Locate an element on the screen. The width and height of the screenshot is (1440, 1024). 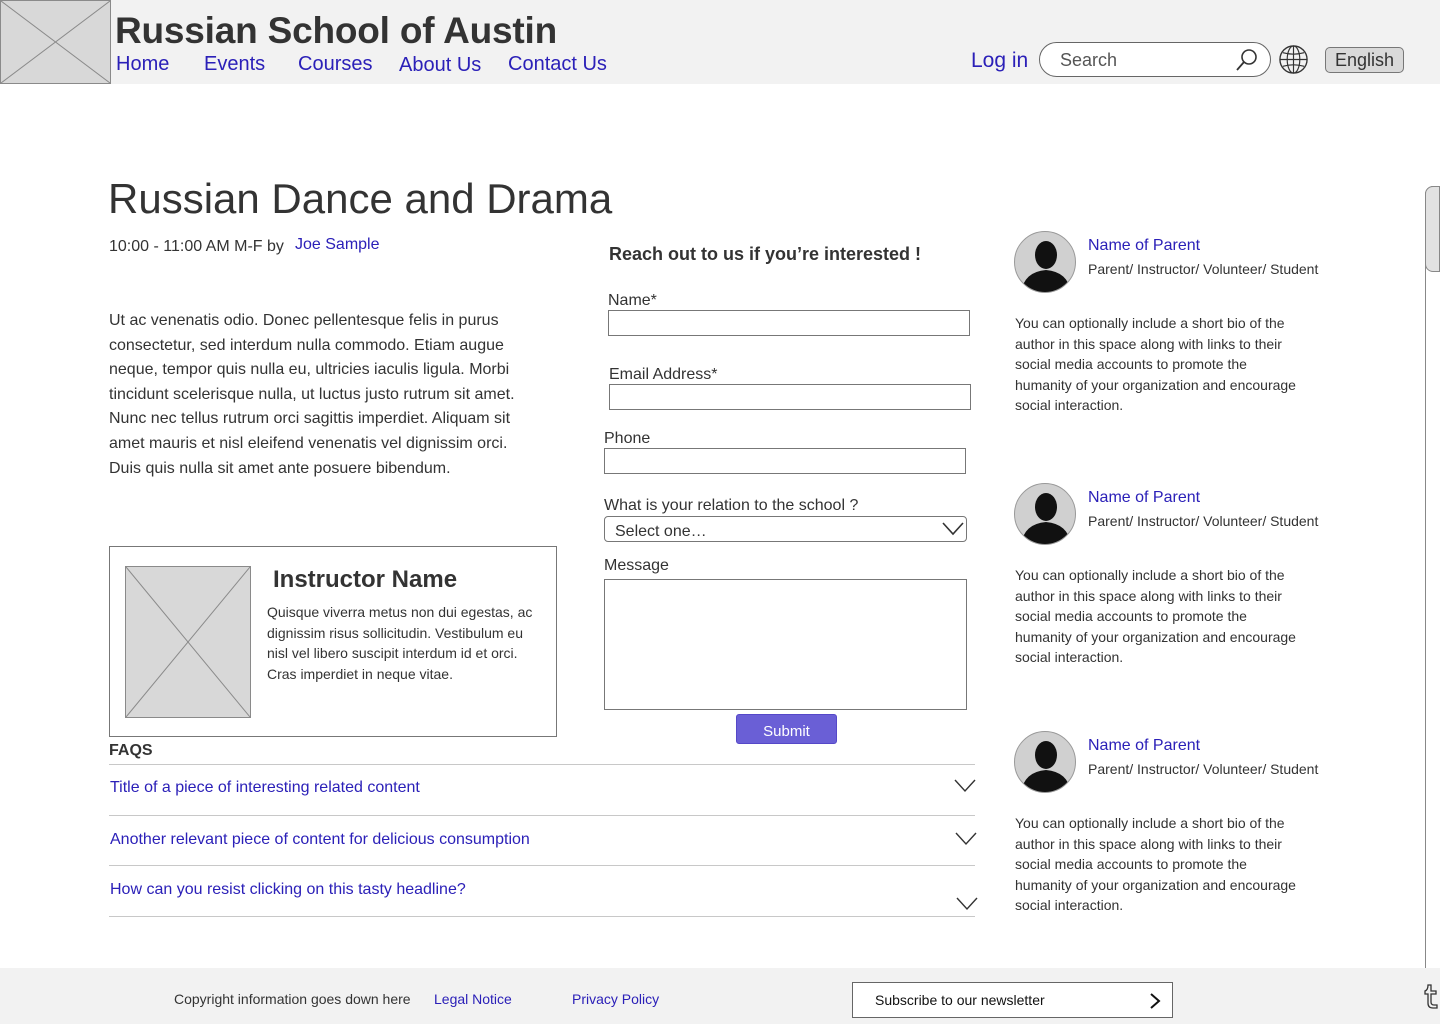
instructor-name: Instructor Name is located at coordinates (365, 579).